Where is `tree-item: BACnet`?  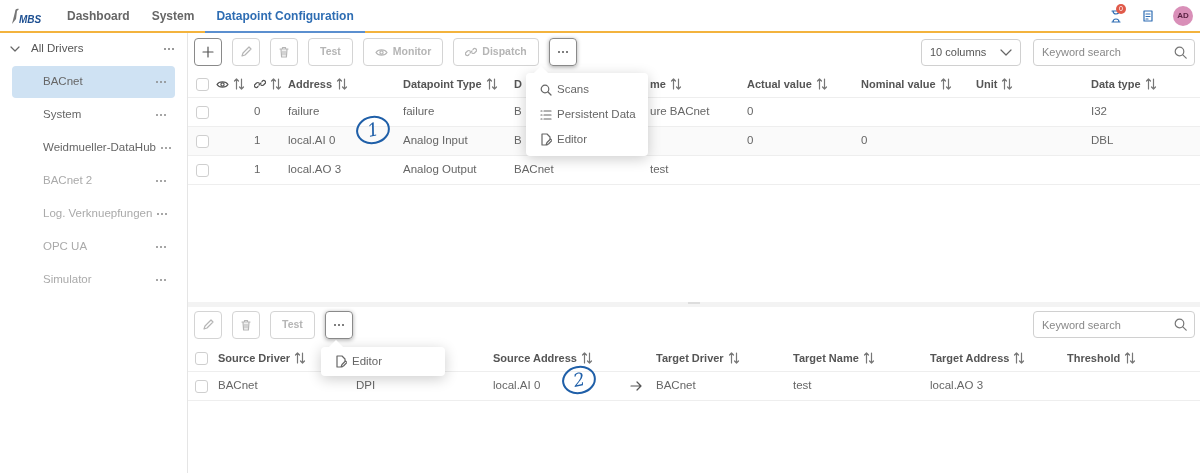
tree-item: BACnet is located at coordinates (93, 82).